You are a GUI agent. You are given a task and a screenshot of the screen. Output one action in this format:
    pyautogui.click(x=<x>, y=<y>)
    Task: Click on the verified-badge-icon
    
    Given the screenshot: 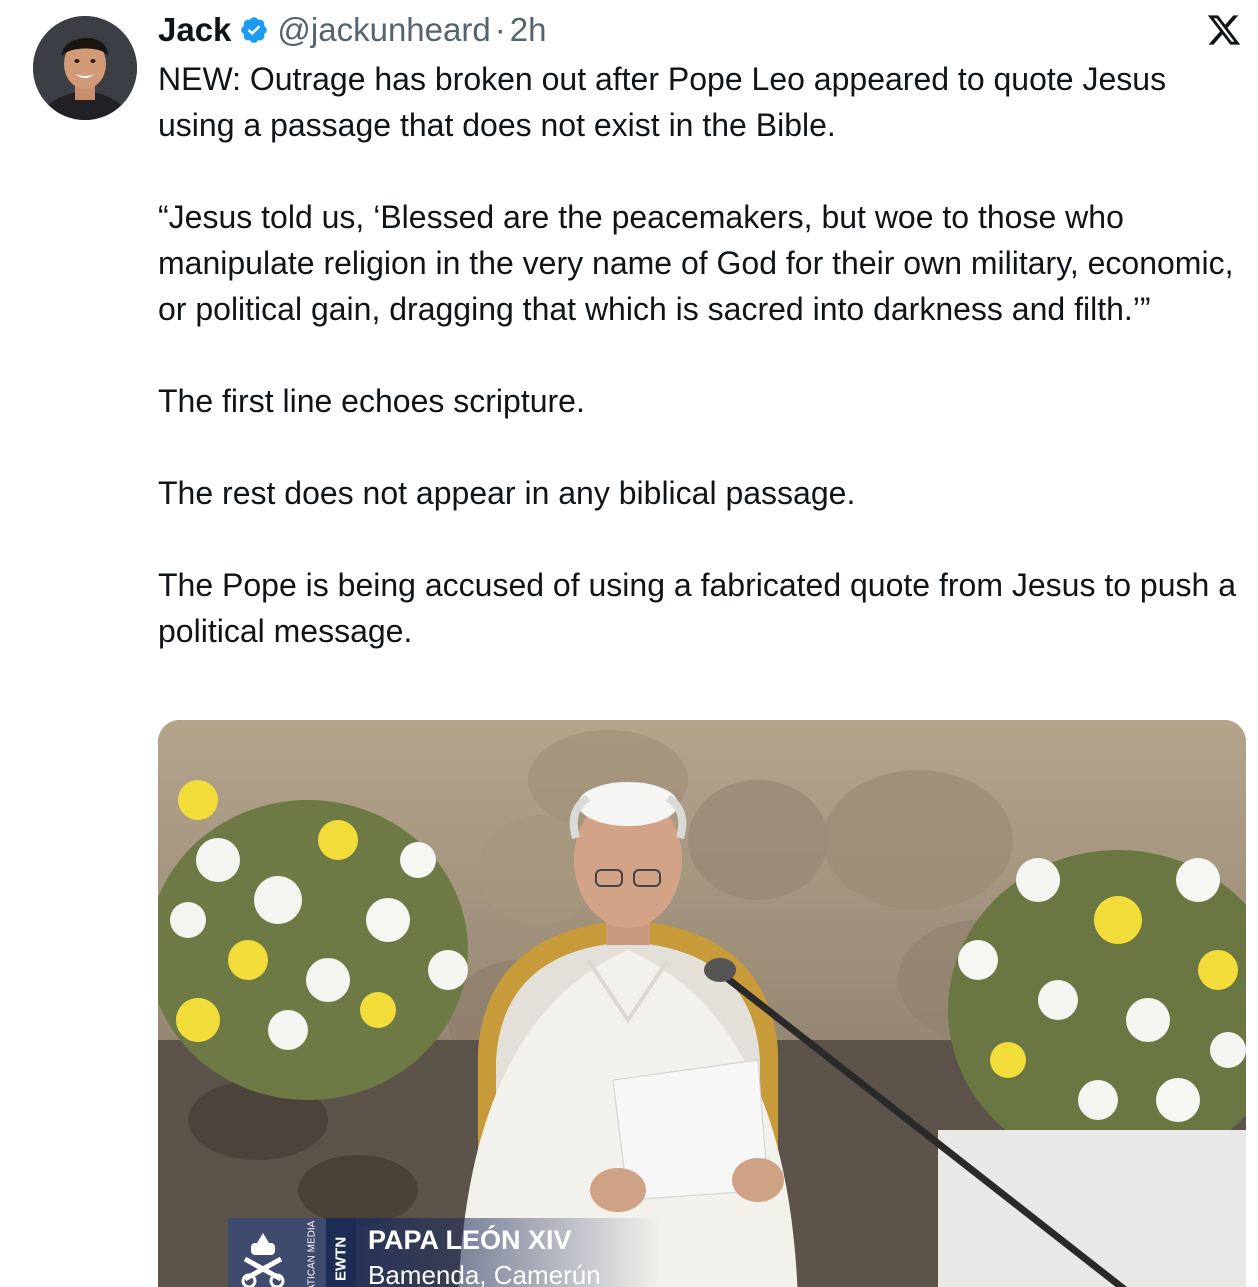 What is the action you would take?
    pyautogui.click(x=254, y=30)
    